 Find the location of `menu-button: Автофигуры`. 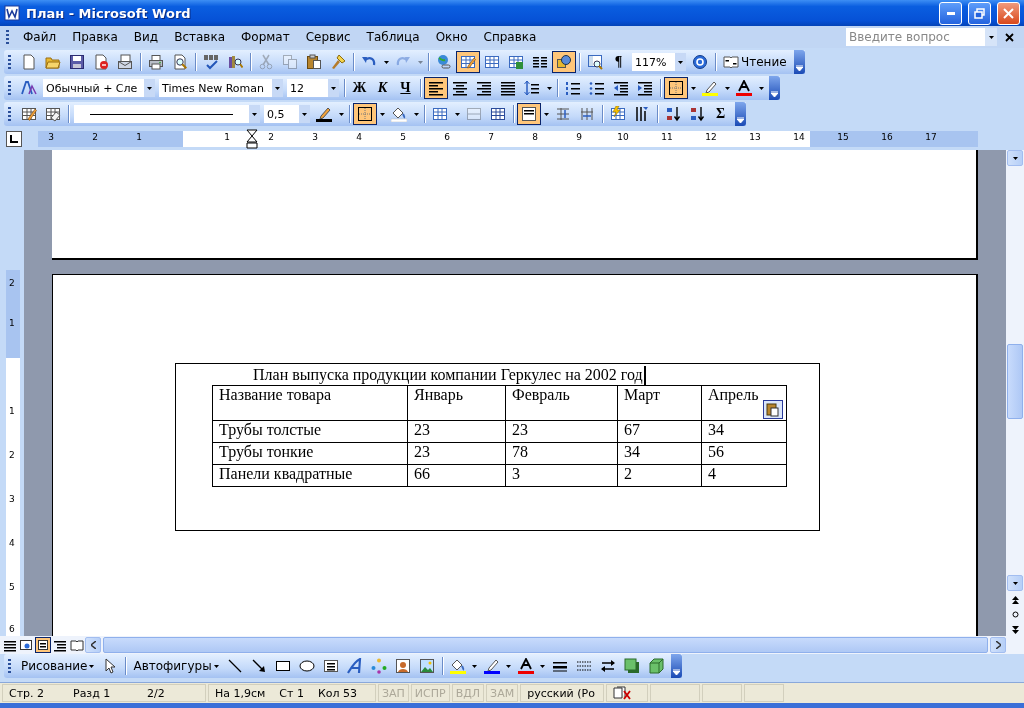

menu-button: Автофигуры is located at coordinates (176, 666).